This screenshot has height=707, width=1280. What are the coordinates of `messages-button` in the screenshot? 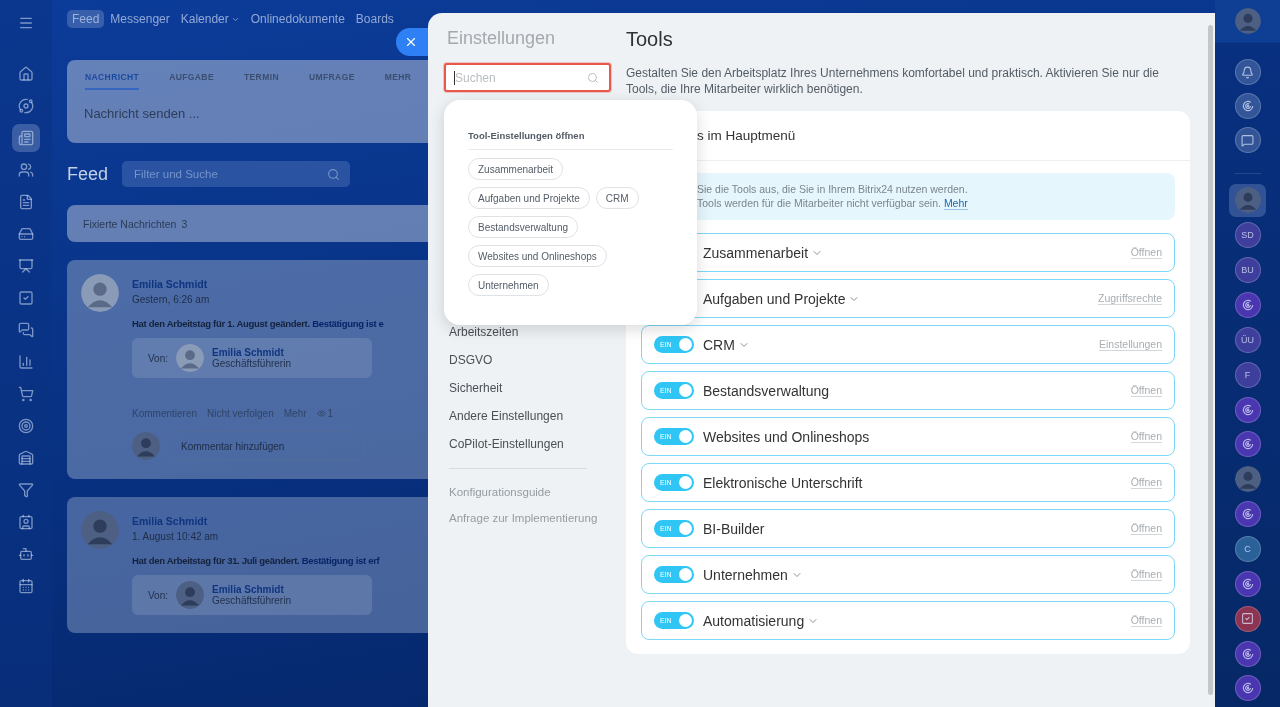 It's located at (1247, 140).